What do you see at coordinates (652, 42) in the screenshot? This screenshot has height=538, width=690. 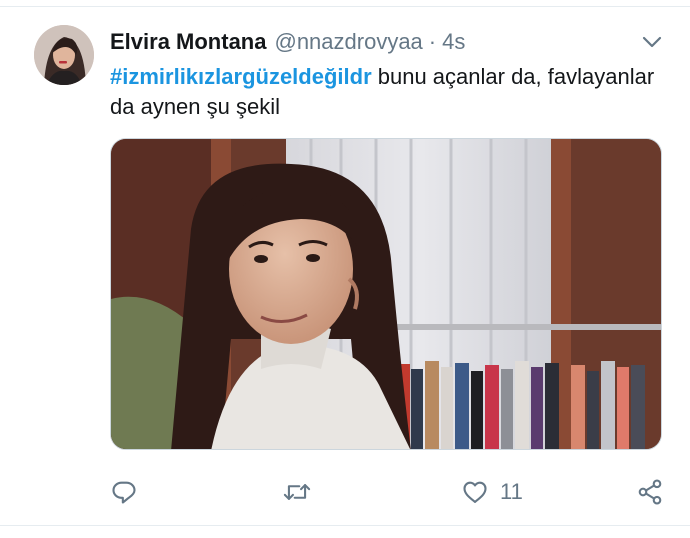 I see `chevron-down-icon` at bounding box center [652, 42].